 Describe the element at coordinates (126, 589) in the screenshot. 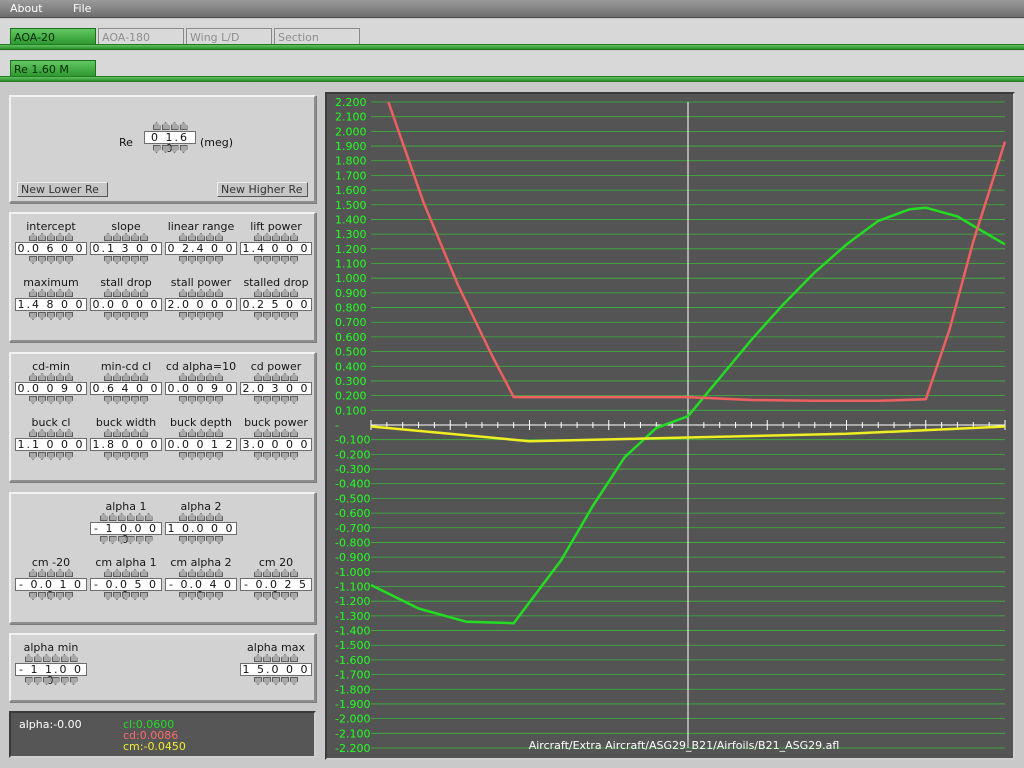

I see `param-value: - 0.0 5 0 0` at that location.